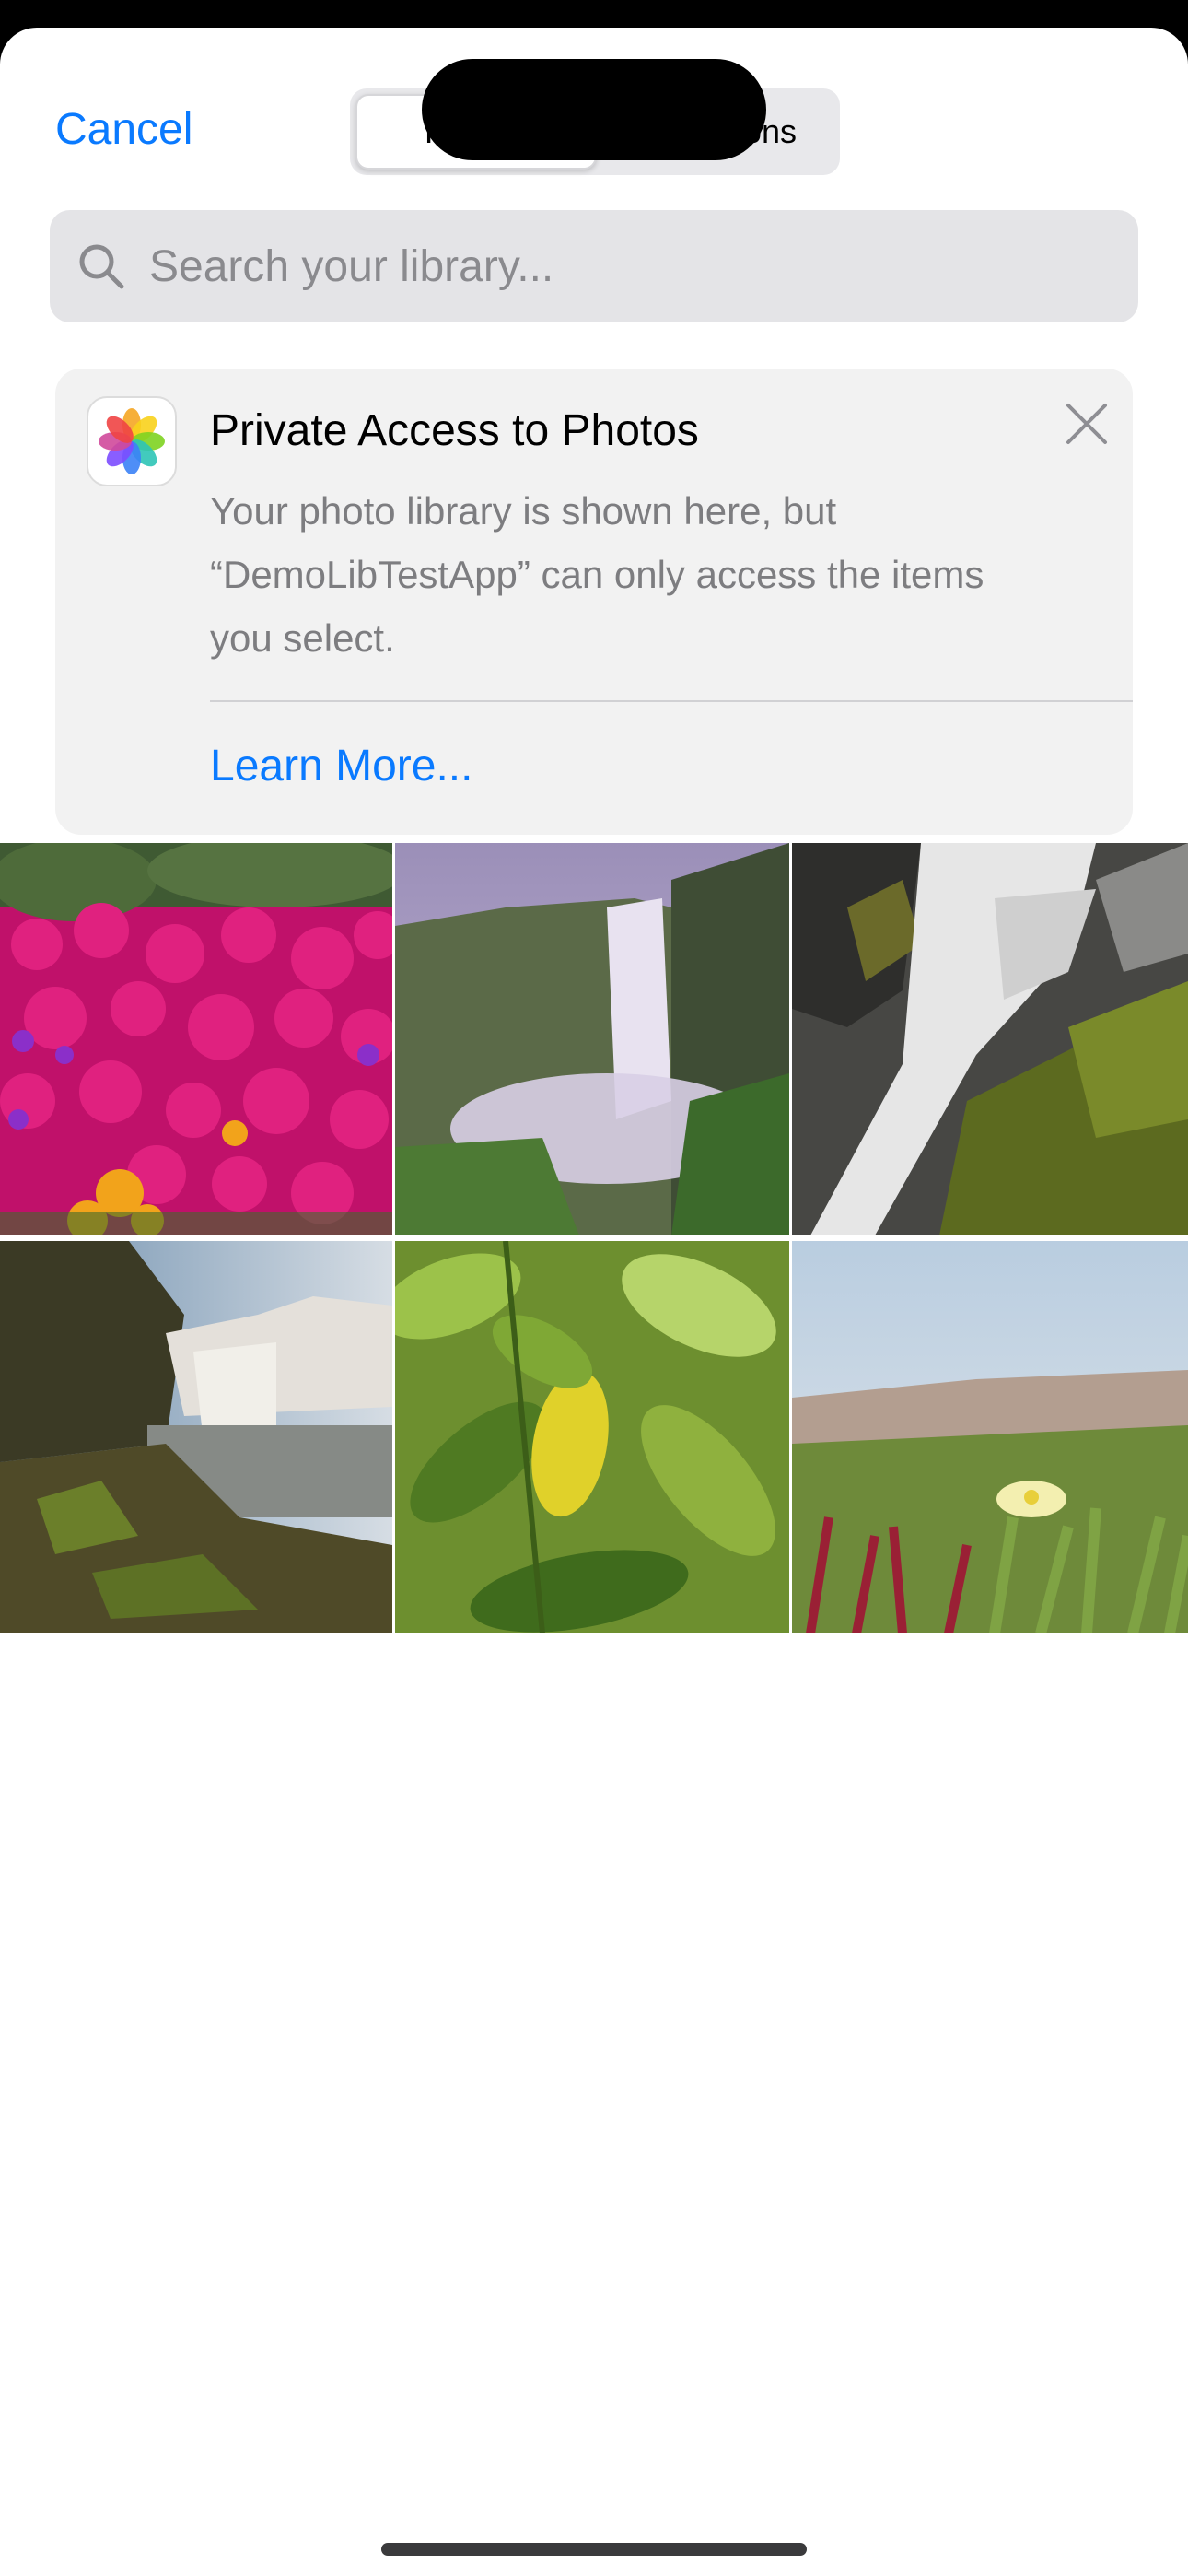 The width and height of the screenshot is (1188, 2576). I want to click on banner-divider, so click(671, 701).